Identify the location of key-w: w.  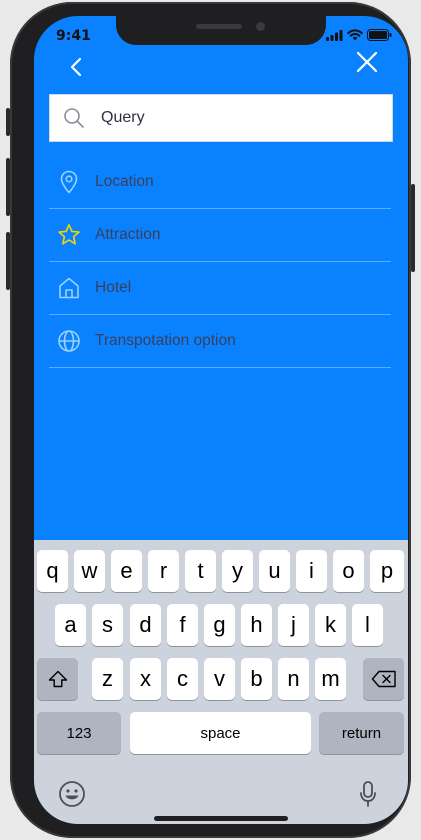
(89, 571).